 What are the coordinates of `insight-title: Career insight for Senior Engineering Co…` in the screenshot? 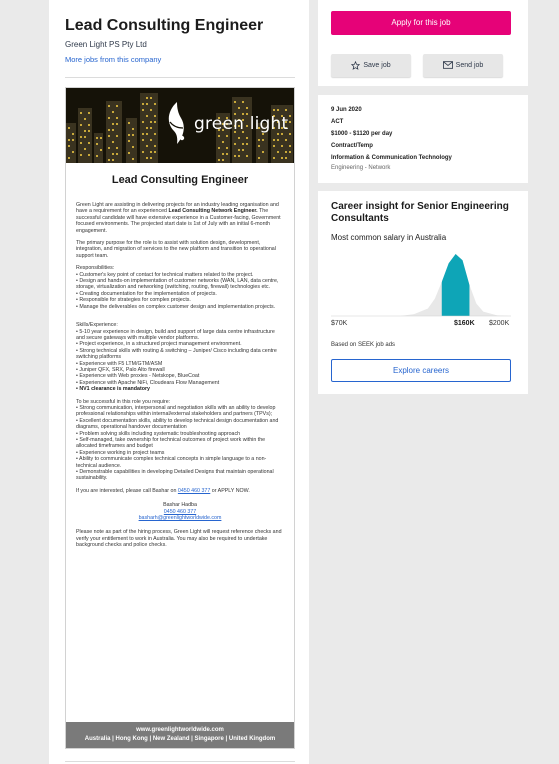 It's located at (420, 212).